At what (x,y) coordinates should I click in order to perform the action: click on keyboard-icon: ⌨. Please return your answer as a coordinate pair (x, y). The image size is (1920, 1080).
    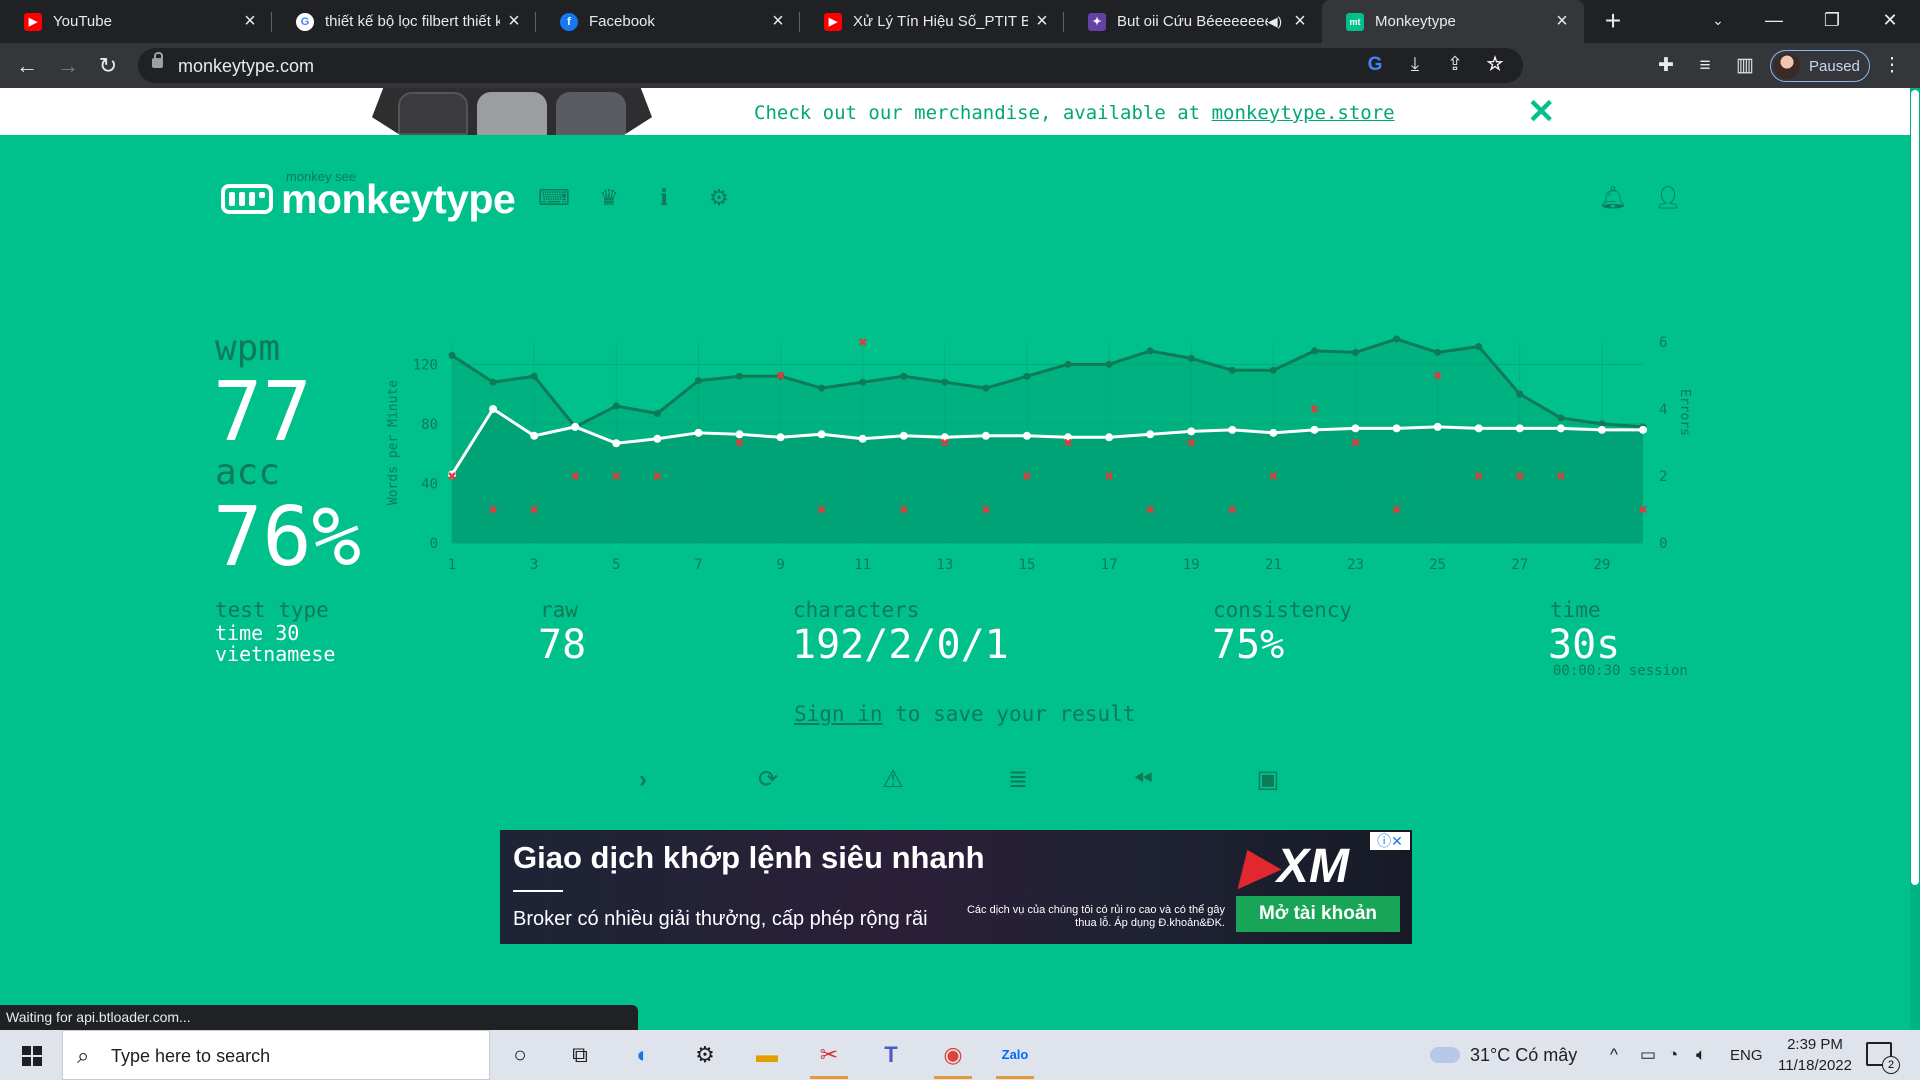
    Looking at the image, I should click on (554, 198).